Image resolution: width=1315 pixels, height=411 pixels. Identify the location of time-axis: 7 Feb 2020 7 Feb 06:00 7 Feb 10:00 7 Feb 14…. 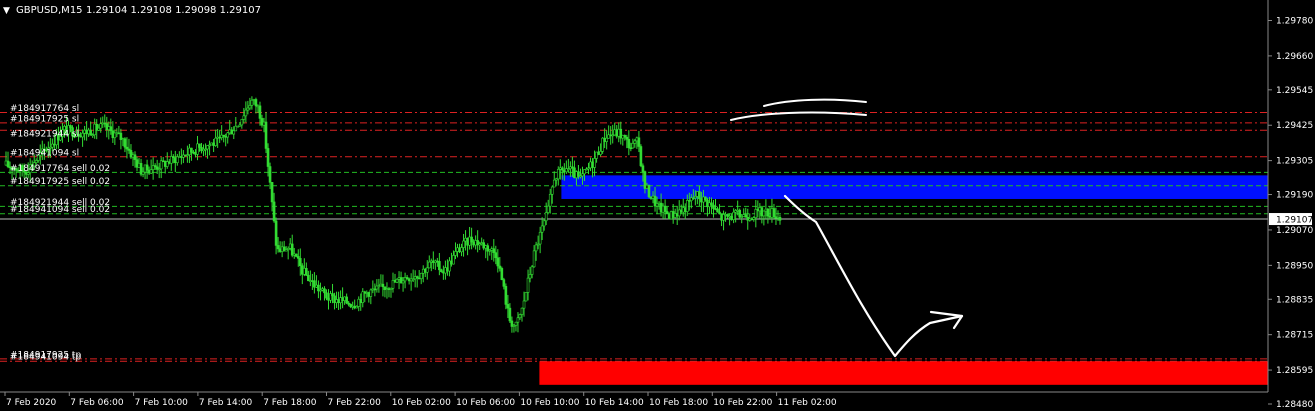
(420, 400).